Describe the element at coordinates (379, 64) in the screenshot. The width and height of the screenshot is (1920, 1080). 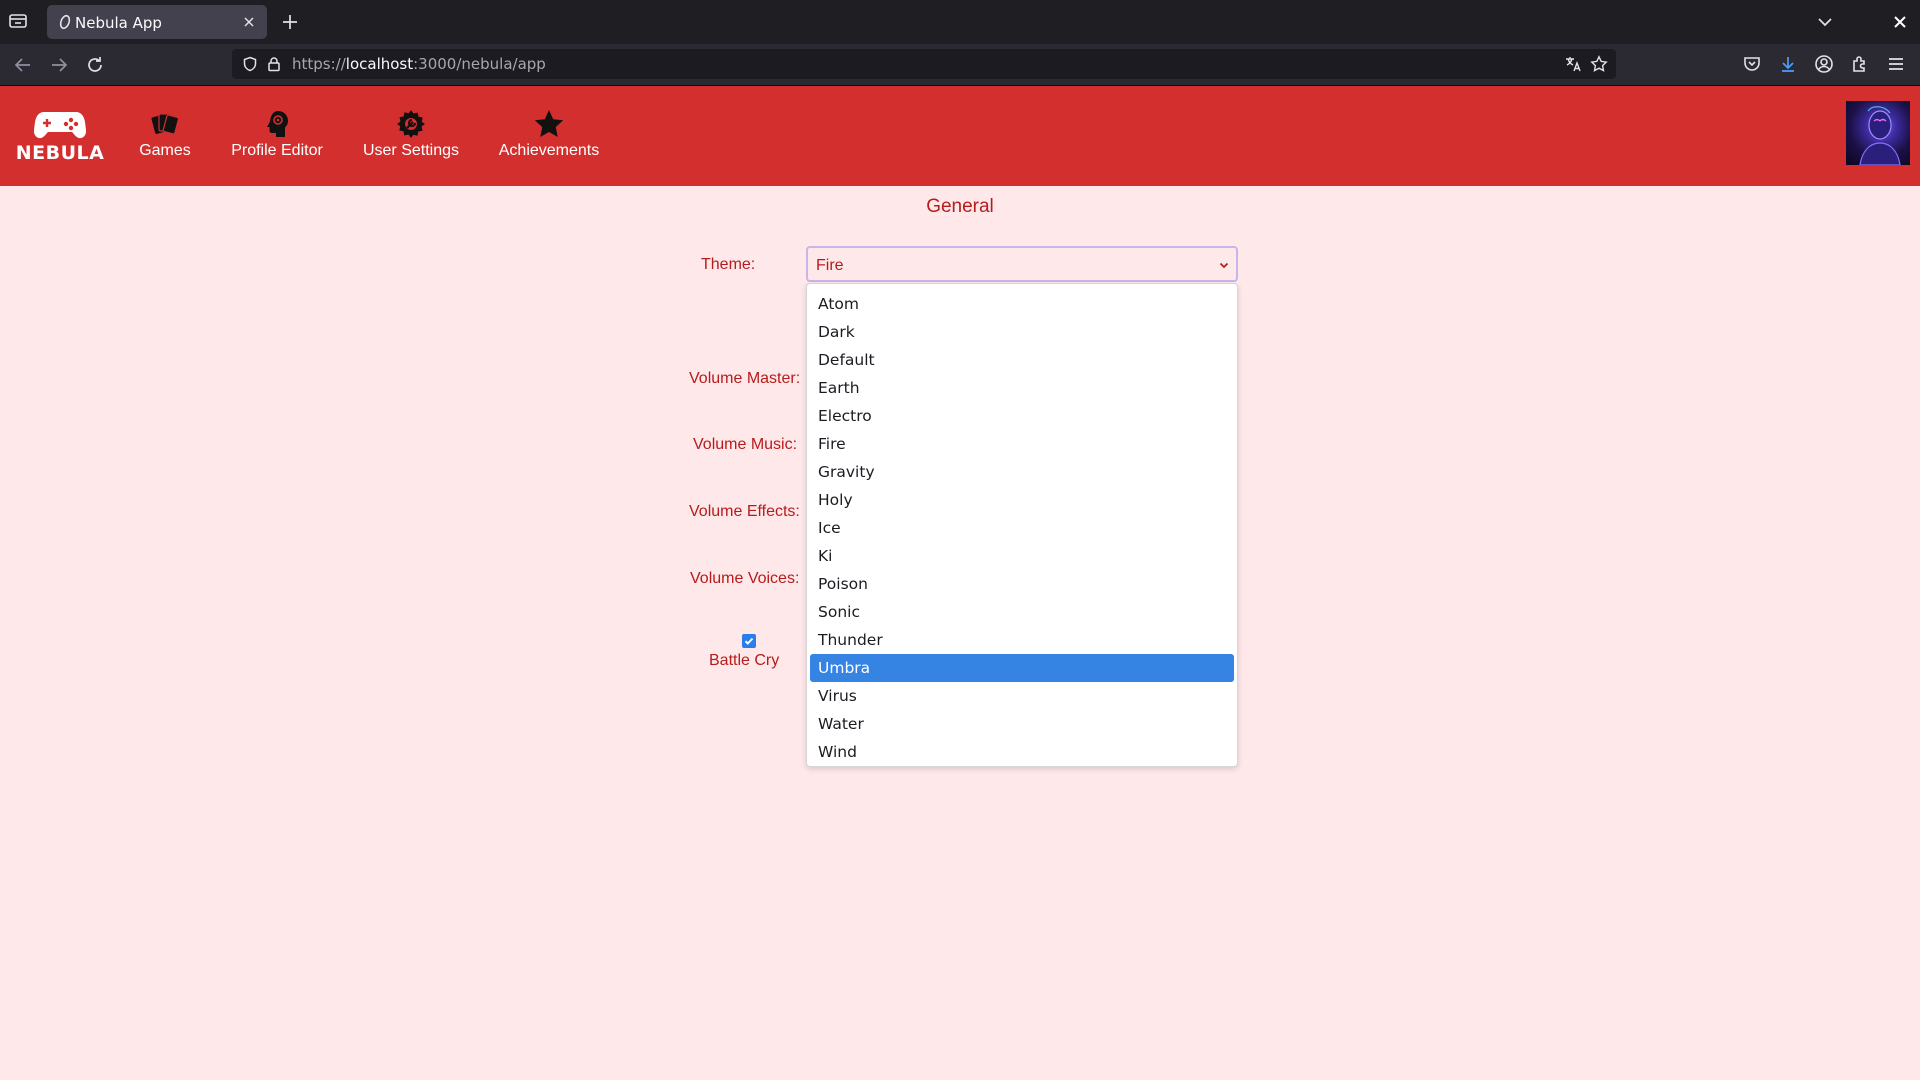
I see `url-host: localhost` at that location.